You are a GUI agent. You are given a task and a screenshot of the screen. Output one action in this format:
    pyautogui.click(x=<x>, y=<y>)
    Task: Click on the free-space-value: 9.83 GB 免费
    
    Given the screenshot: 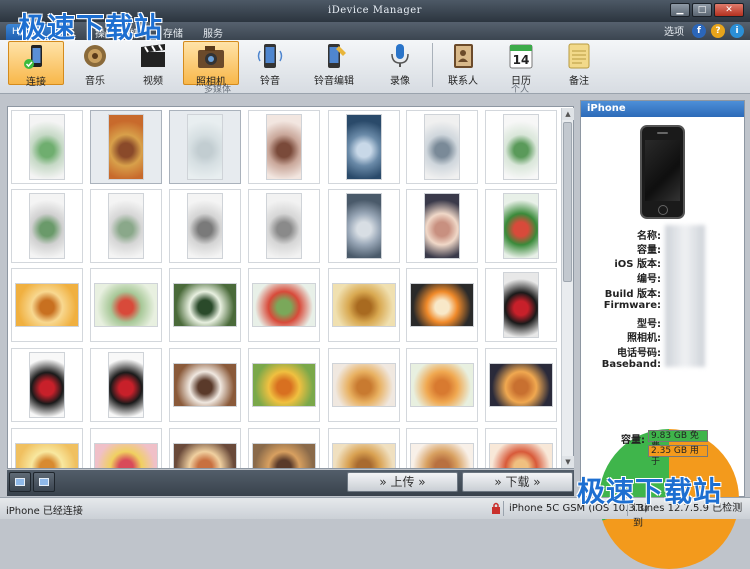 What is the action you would take?
    pyautogui.click(x=678, y=441)
    